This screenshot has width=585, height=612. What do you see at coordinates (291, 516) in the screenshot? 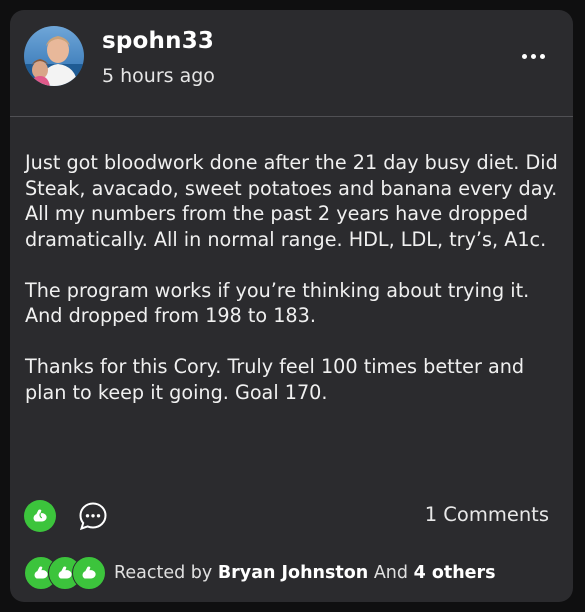
I see `post-actions: 1 Comments` at bounding box center [291, 516].